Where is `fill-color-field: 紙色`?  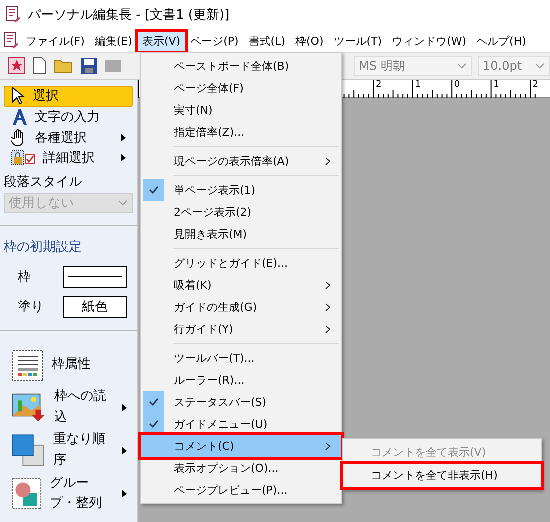
fill-color-field: 紙色 is located at coordinates (95, 307).